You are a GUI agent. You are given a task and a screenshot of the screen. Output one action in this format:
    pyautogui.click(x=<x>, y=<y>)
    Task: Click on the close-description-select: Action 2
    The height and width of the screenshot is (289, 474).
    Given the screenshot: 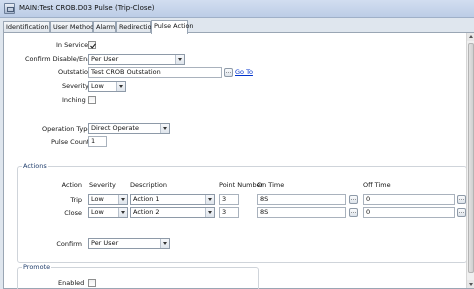 What is the action you would take?
    pyautogui.click(x=172, y=212)
    